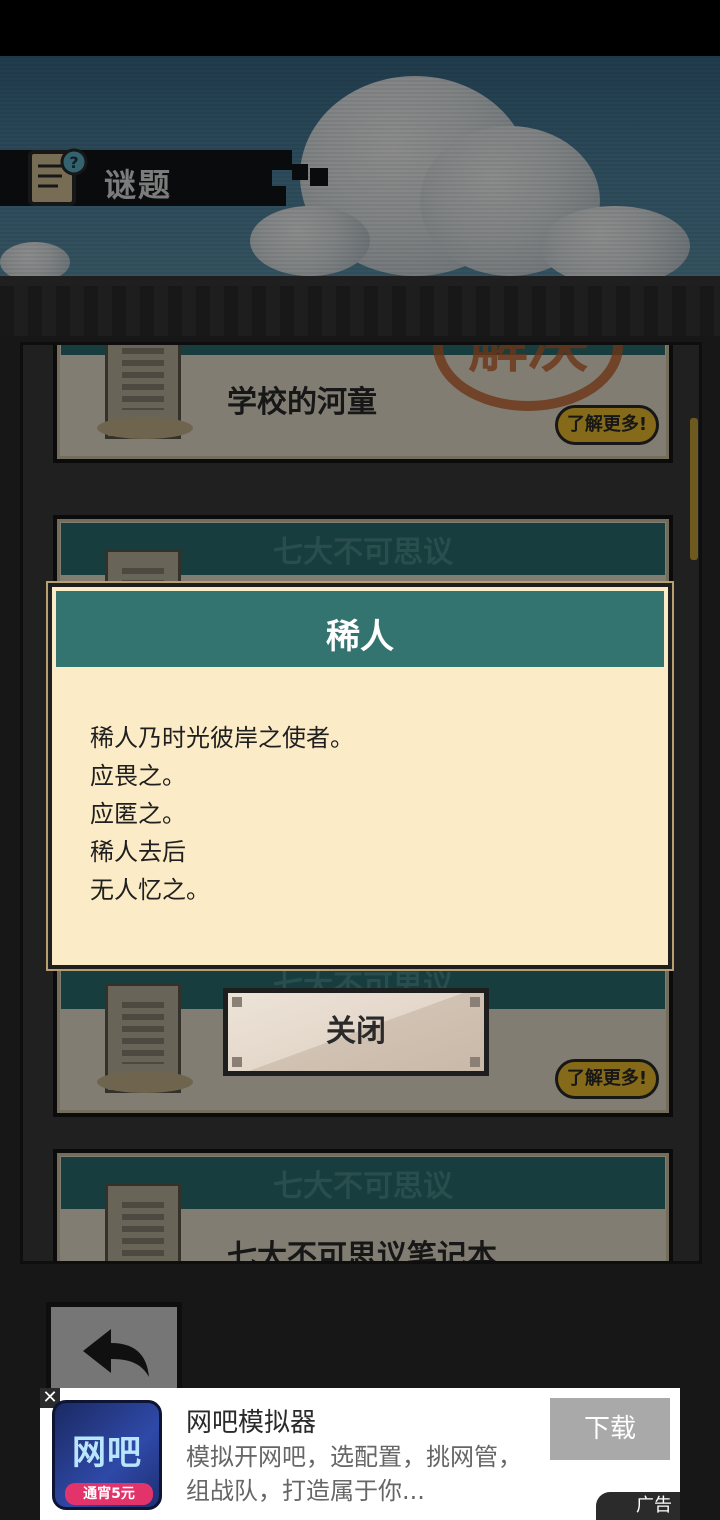 The width and height of the screenshot is (720, 1520). I want to click on close-button-label: 关闭, so click(356, 1031).